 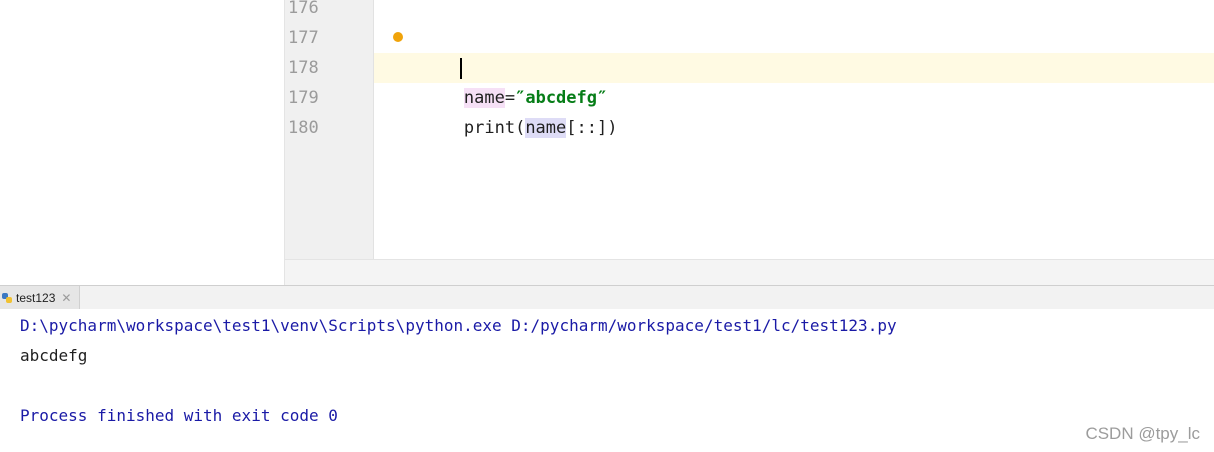 I want to click on line-number: 177, so click(x=303, y=38).